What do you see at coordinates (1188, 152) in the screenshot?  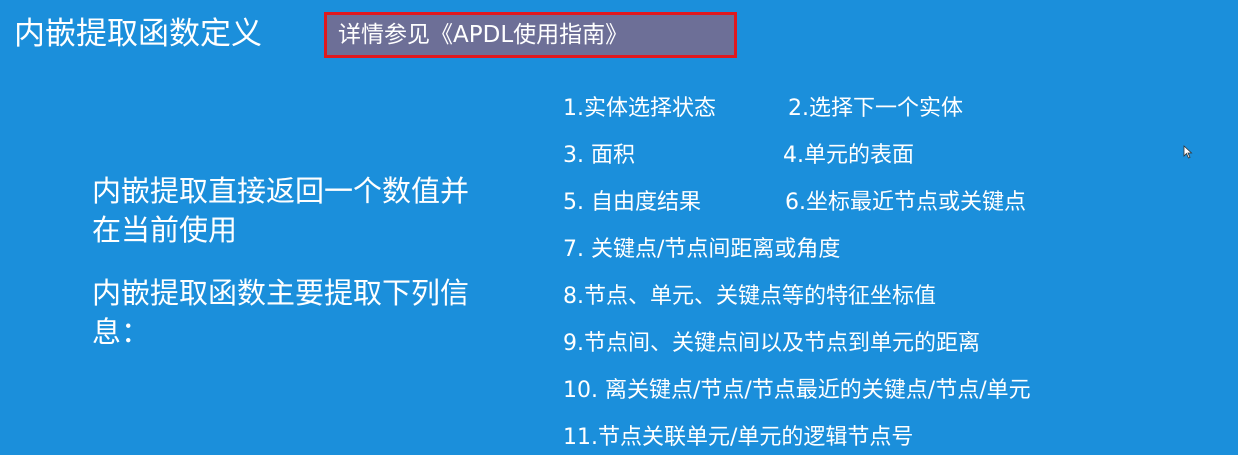 I see `mouse-pointer-icon` at bounding box center [1188, 152].